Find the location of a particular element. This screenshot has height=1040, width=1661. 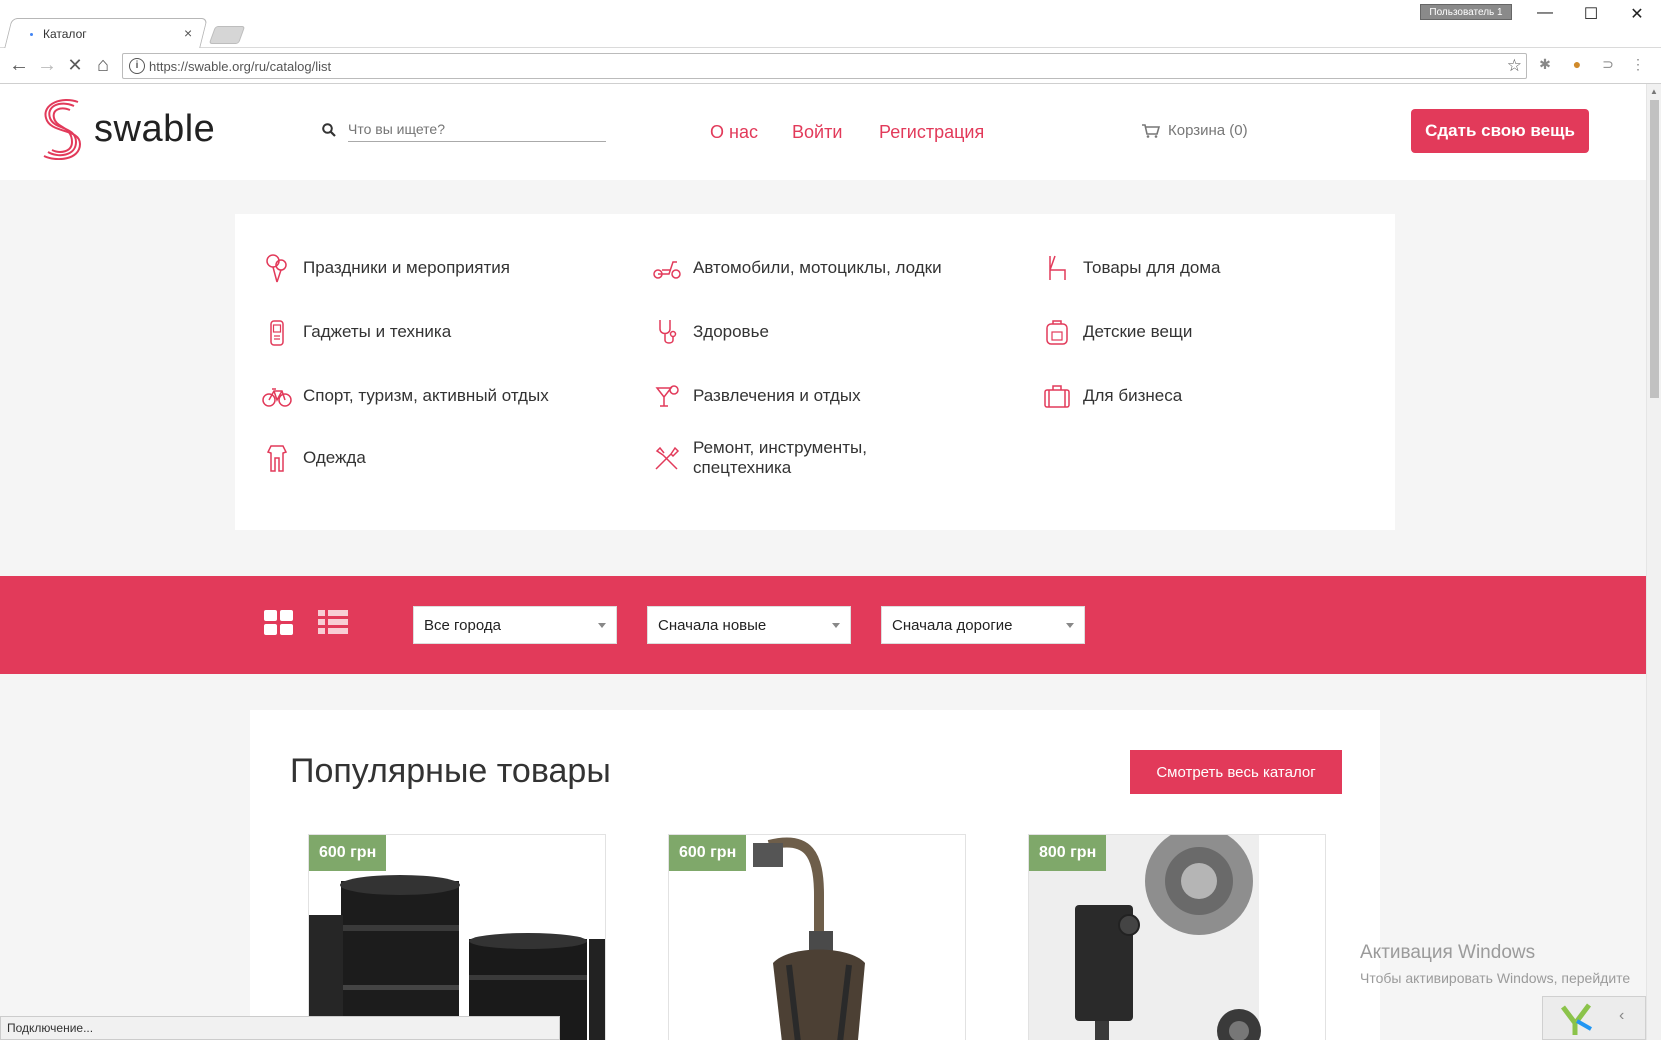

windows-activation-title: Активация Windows is located at coordinates (1448, 952).